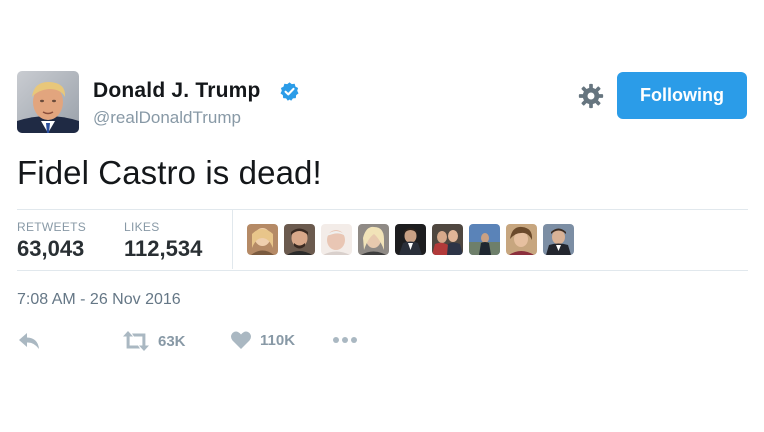 This screenshot has width=764, height=432. I want to click on retweet-button: 63K, so click(154, 341).